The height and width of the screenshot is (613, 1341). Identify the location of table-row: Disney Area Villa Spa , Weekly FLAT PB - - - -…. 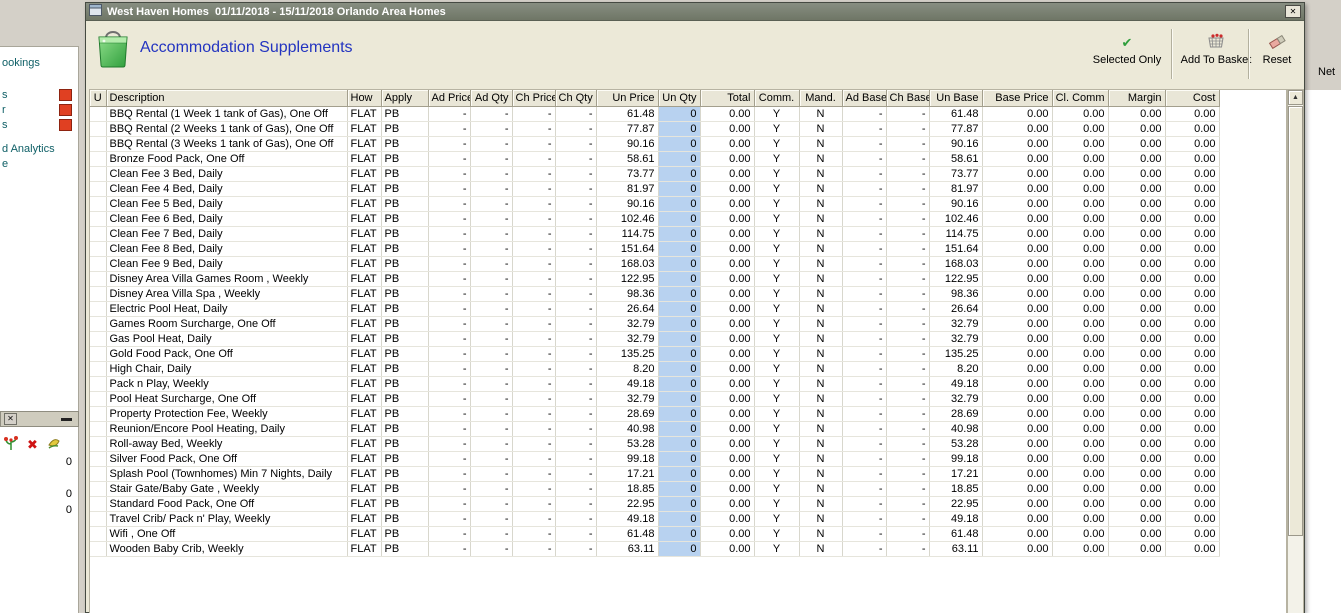
(655, 294).